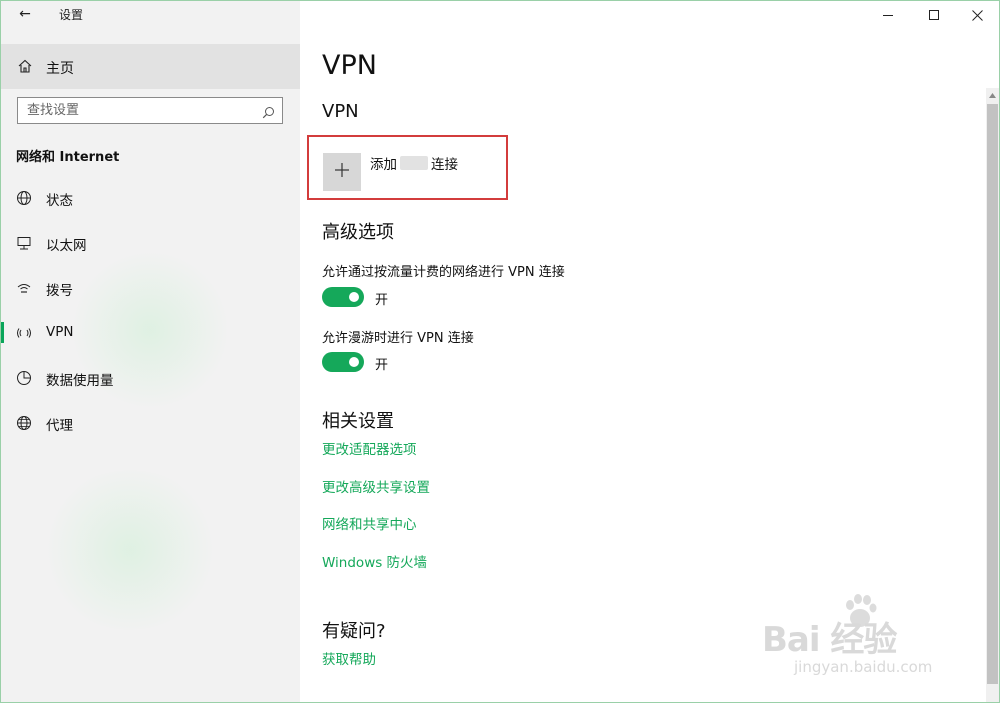 The image size is (1000, 703). What do you see at coordinates (349, 658) in the screenshot?
I see `link-get-help: 获取帮助` at bounding box center [349, 658].